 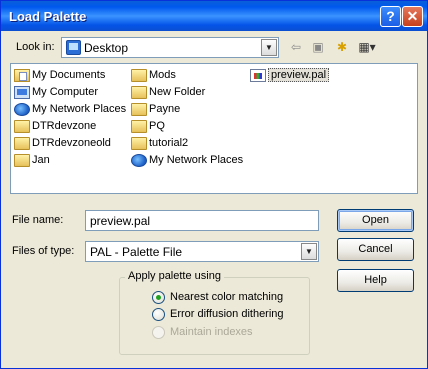 What do you see at coordinates (148, 126) in the screenshot?
I see `list-item: PQ` at bounding box center [148, 126].